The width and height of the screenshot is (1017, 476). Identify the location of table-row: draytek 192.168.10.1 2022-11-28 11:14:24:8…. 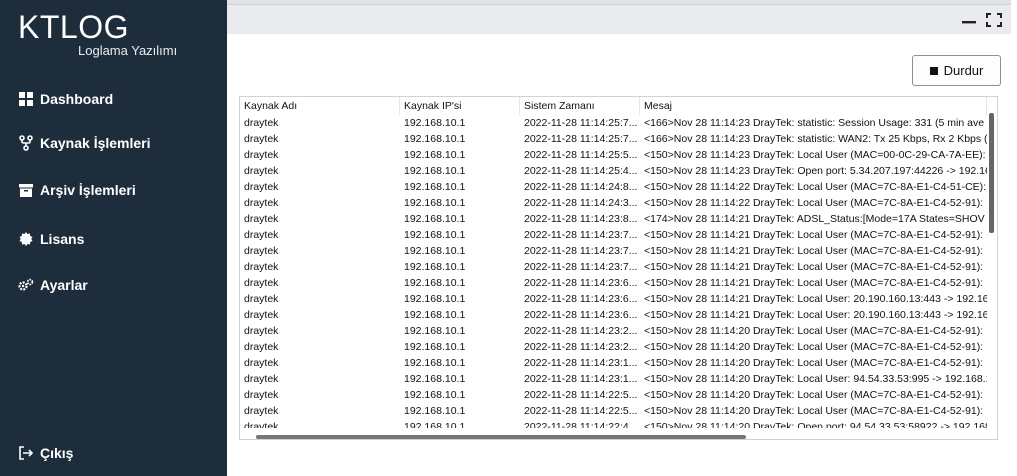
(613, 187).